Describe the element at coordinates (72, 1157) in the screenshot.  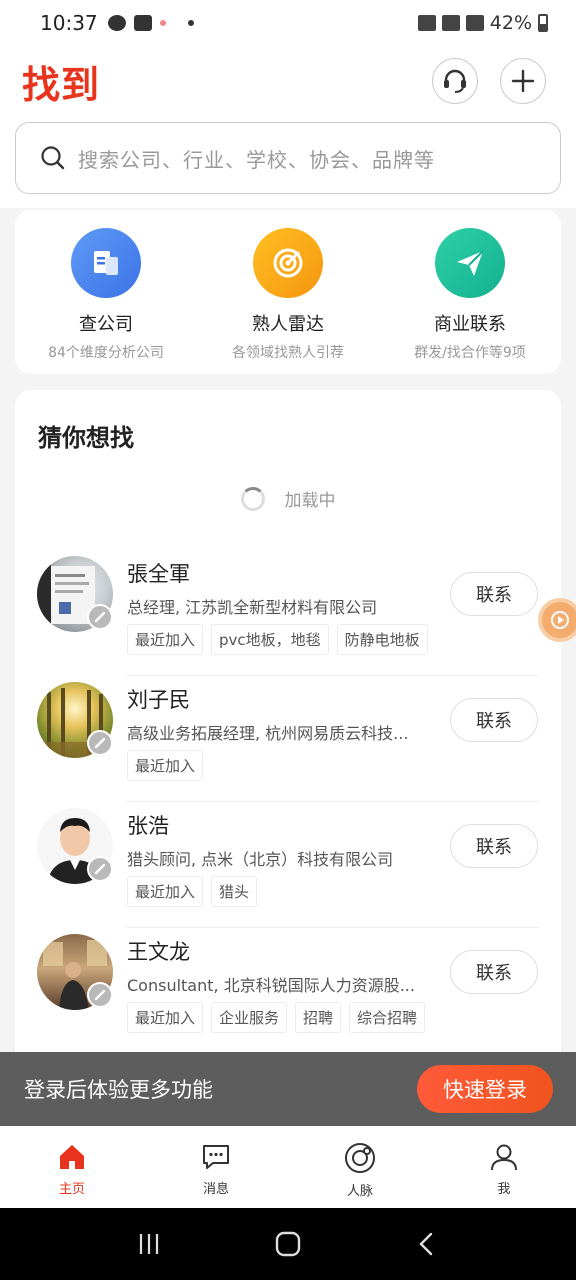
I see `home-icon` at that location.